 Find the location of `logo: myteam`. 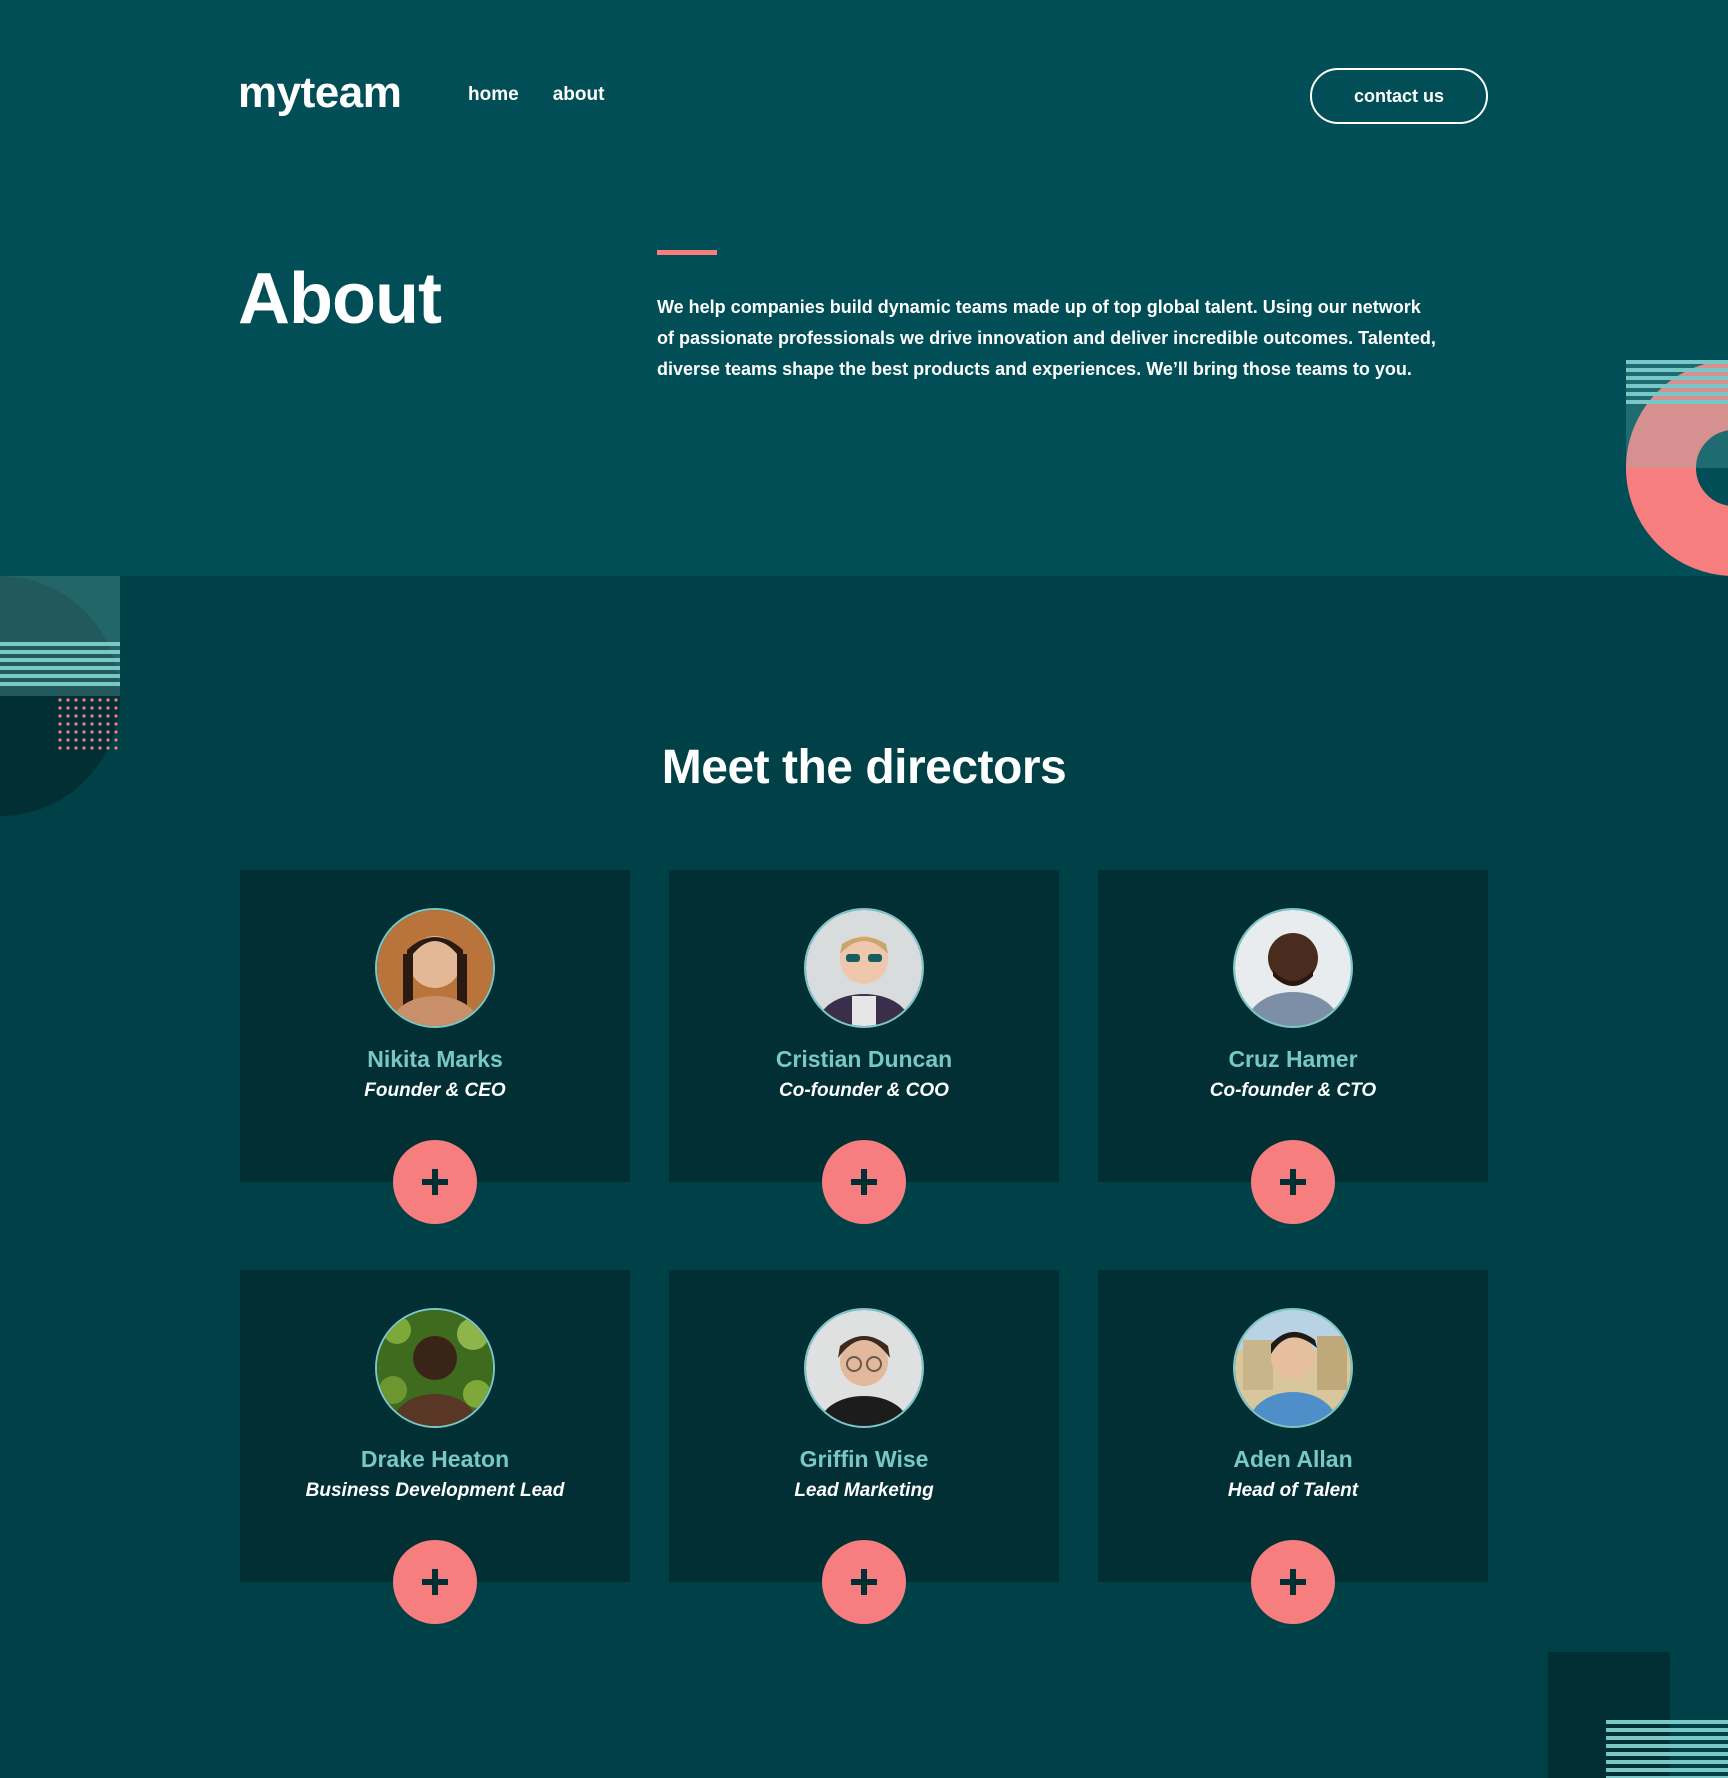

logo: myteam is located at coordinates (320, 93).